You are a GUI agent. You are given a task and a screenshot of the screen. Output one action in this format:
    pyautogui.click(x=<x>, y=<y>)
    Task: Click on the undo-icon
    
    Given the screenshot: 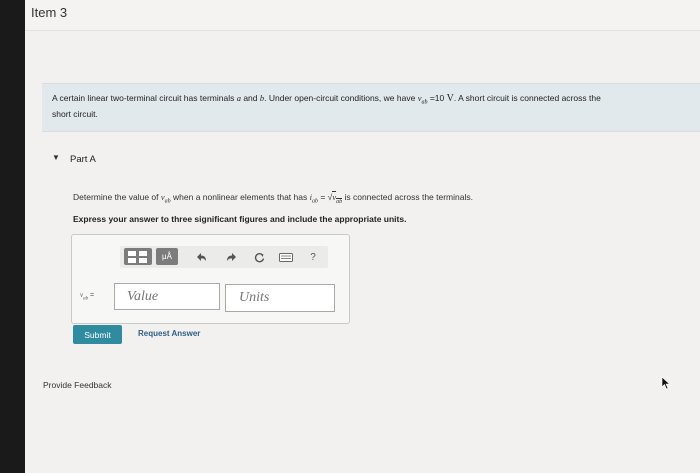 What is the action you would take?
    pyautogui.click(x=201, y=257)
    